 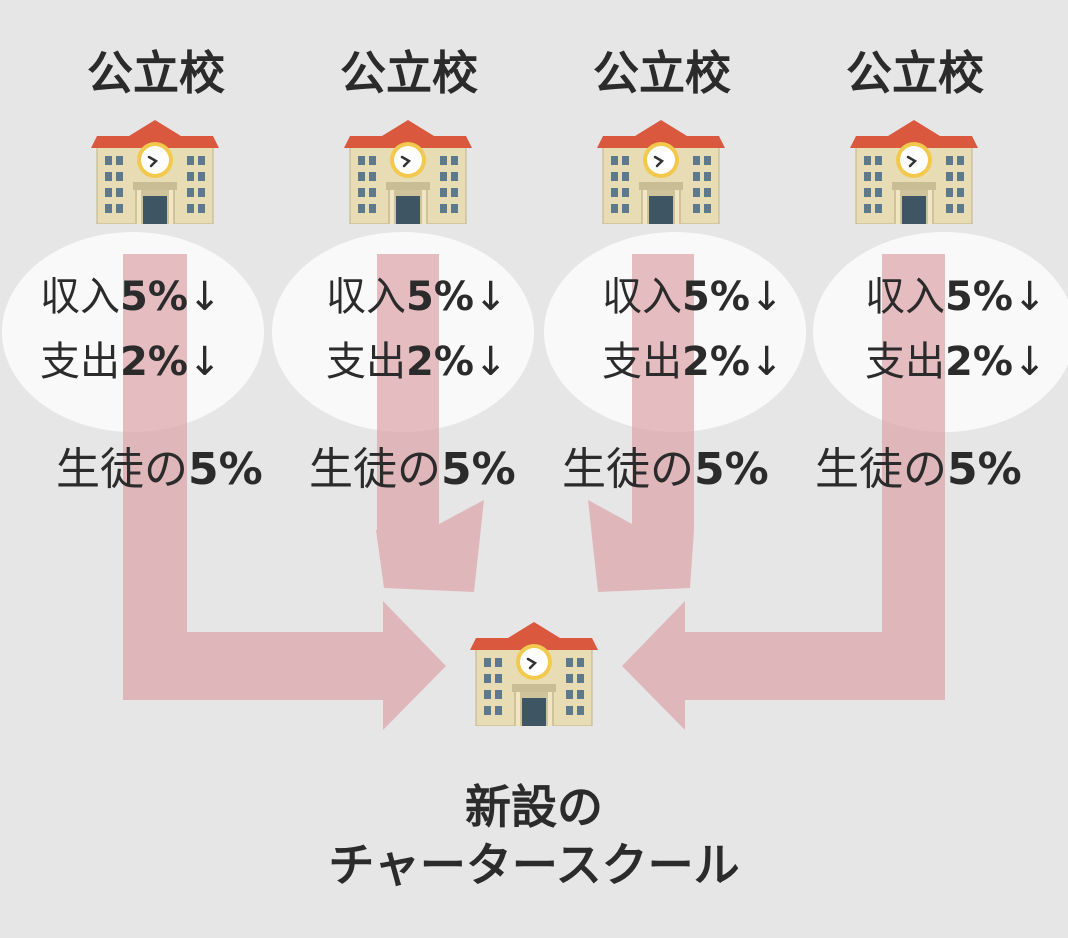 I want to click on charter-school-building-icon, so click(x=534, y=674).